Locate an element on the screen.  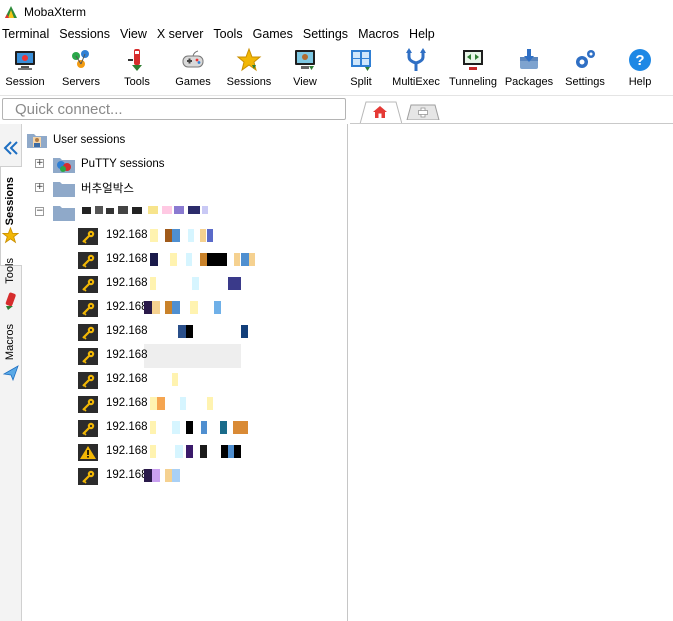
menu-help: Help is located at coordinates (424, 34).